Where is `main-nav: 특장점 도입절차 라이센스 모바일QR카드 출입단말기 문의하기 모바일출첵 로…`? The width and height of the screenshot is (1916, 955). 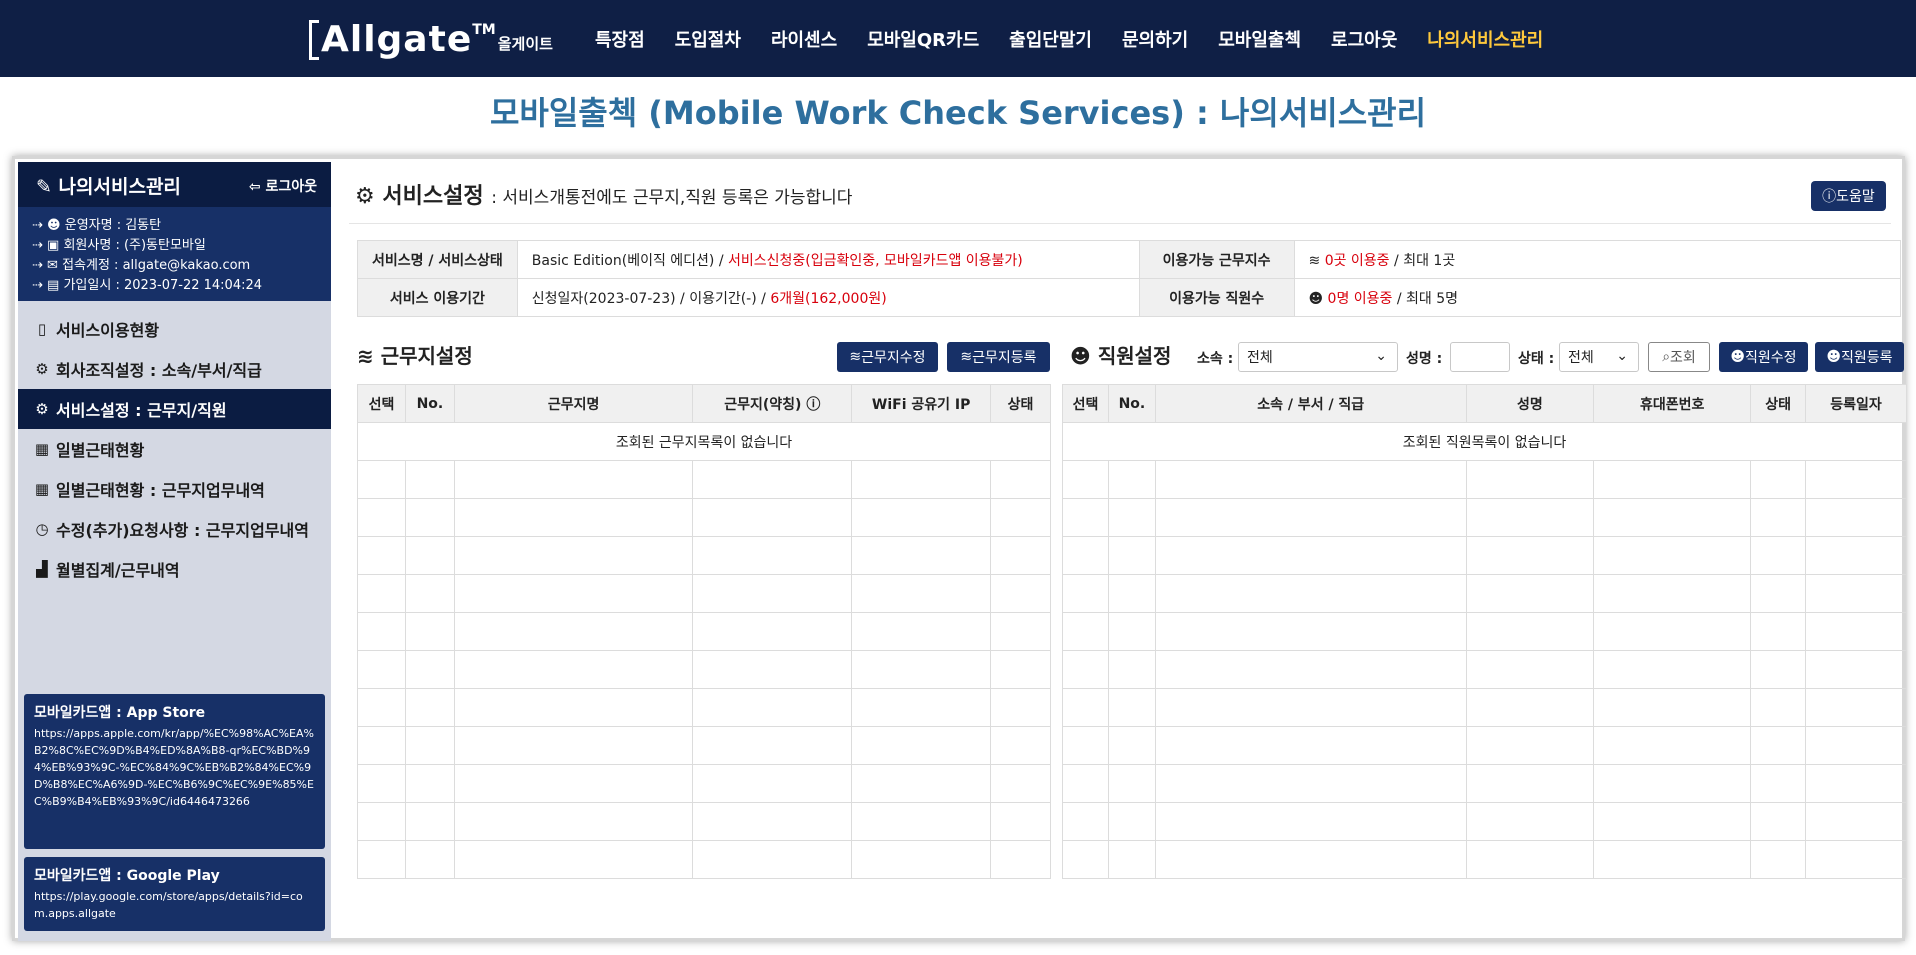 main-nav: 특장점 도입절차 라이센스 모바일QR카드 출입단말기 문의하기 모바일출첵 로… is located at coordinates (1069, 38).